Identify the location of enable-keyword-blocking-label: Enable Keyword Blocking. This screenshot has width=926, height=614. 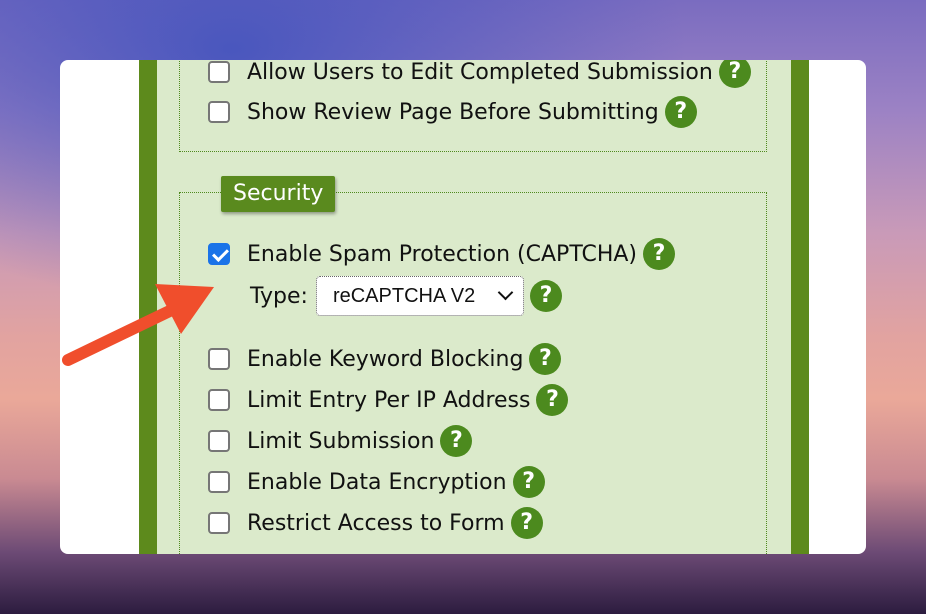
(385, 359).